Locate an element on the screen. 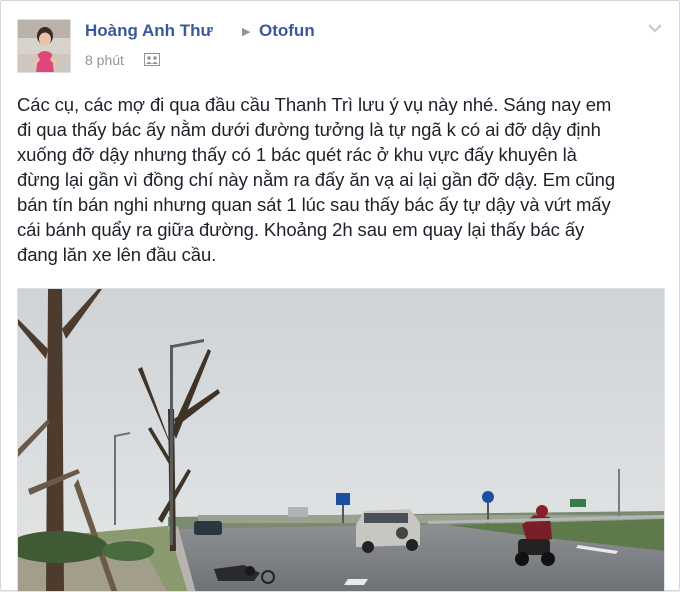 The height and width of the screenshot is (592, 680). chevron-down-icon is located at coordinates (655, 27).